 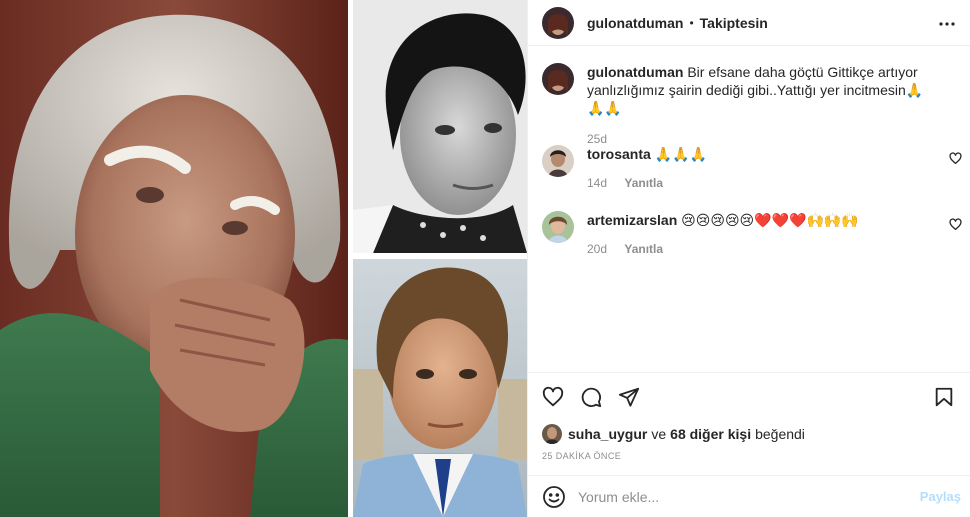 I want to click on more-options-button, so click(x=947, y=24).